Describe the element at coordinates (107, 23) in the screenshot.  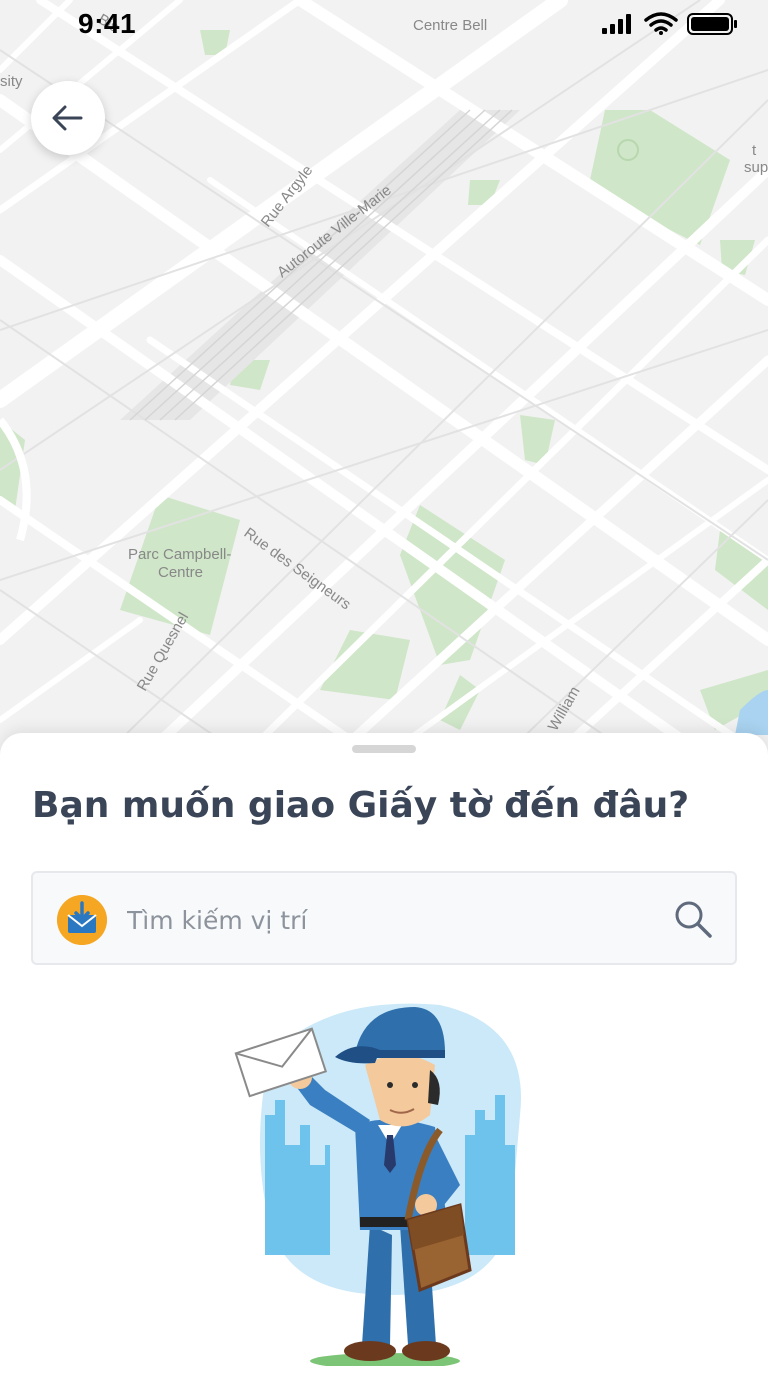
I see `status-time: 9:41` at that location.